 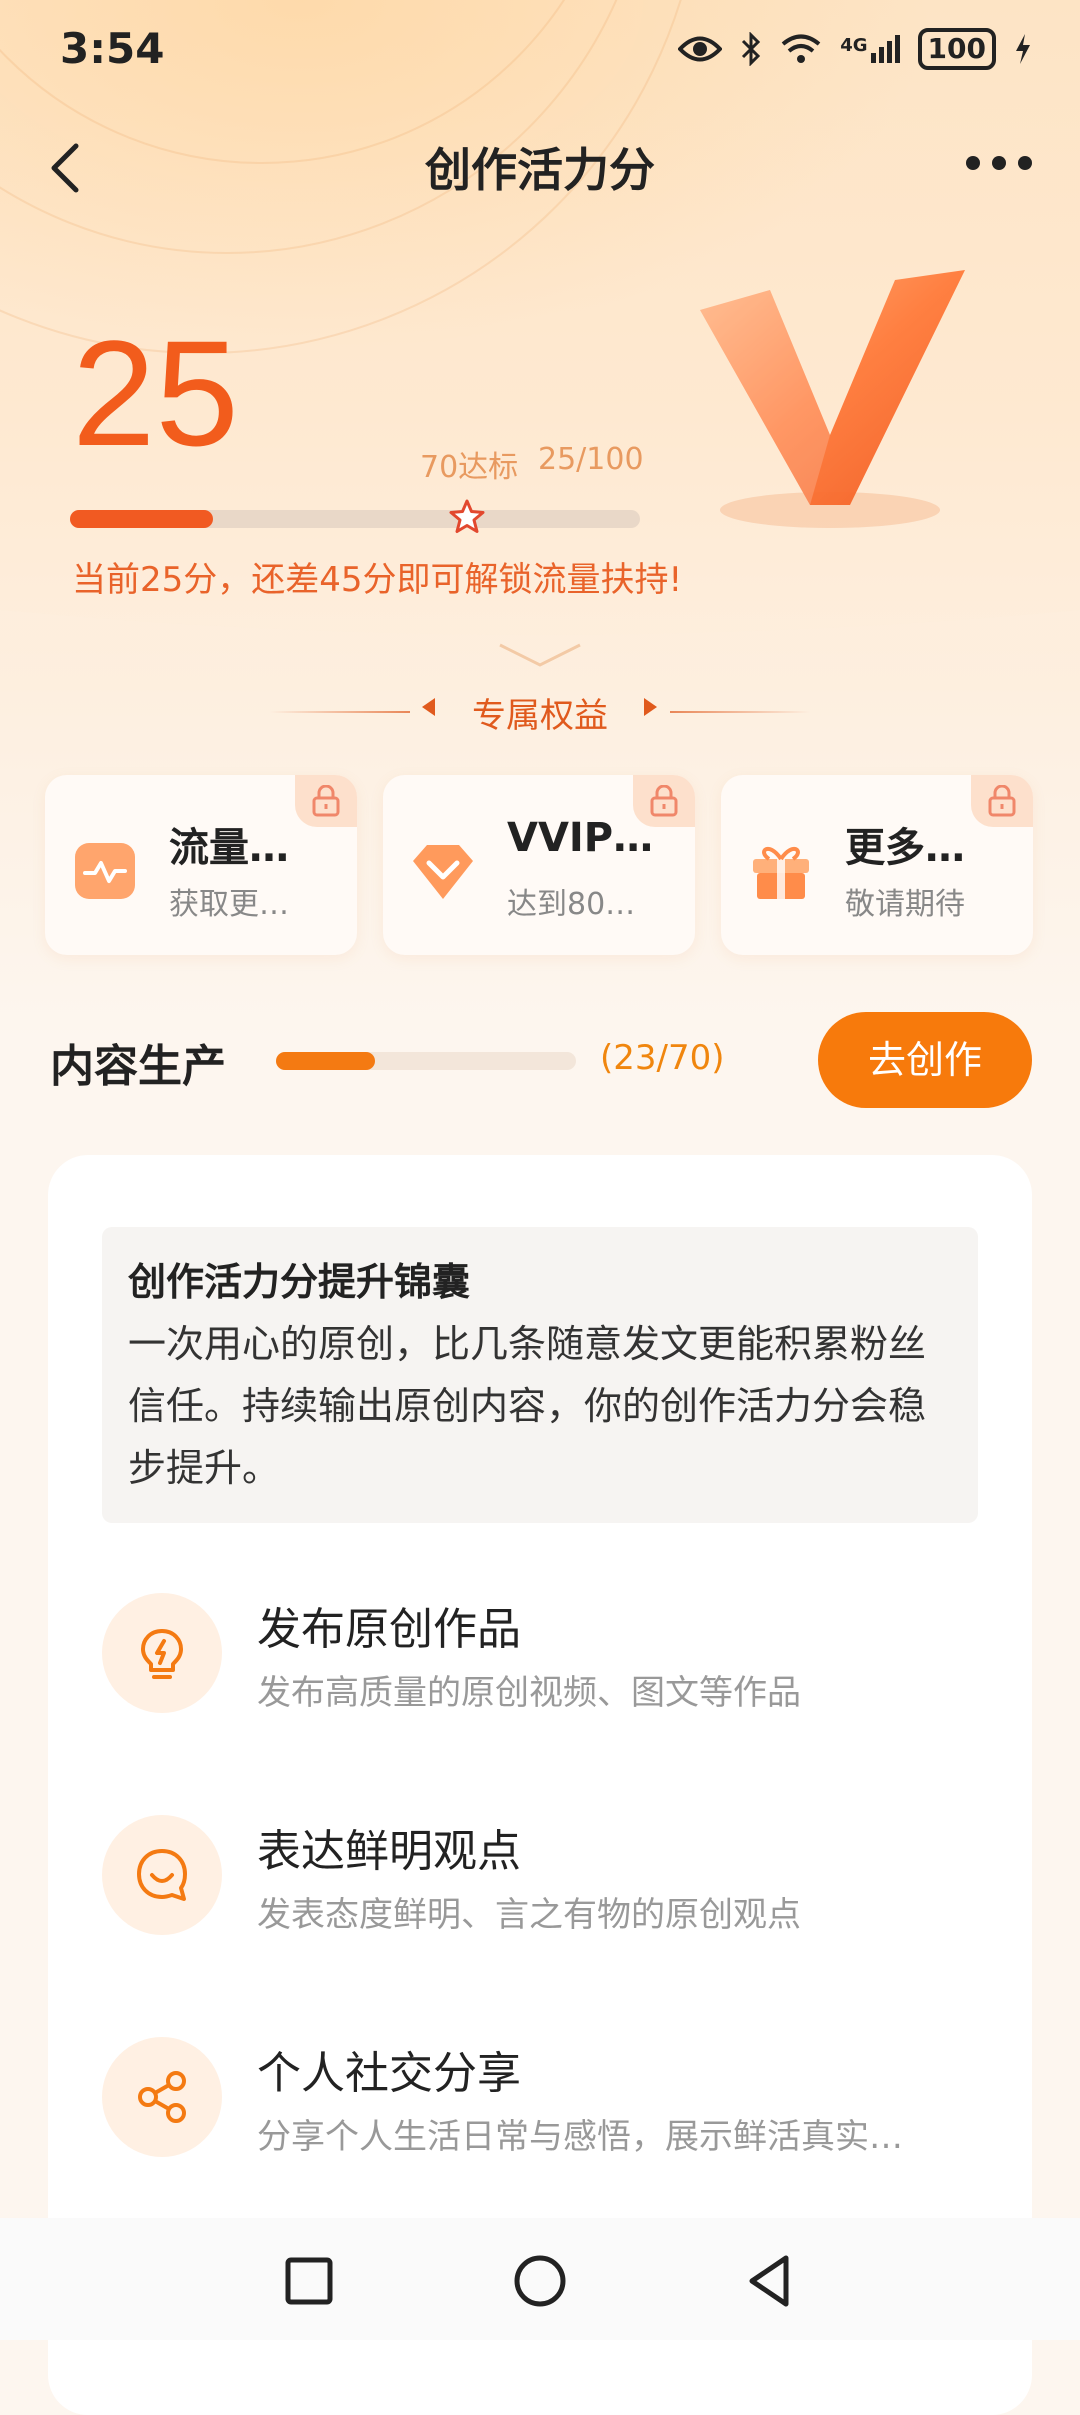 I want to click on content-section-title: 内容生产, so click(x=138, y=1066).